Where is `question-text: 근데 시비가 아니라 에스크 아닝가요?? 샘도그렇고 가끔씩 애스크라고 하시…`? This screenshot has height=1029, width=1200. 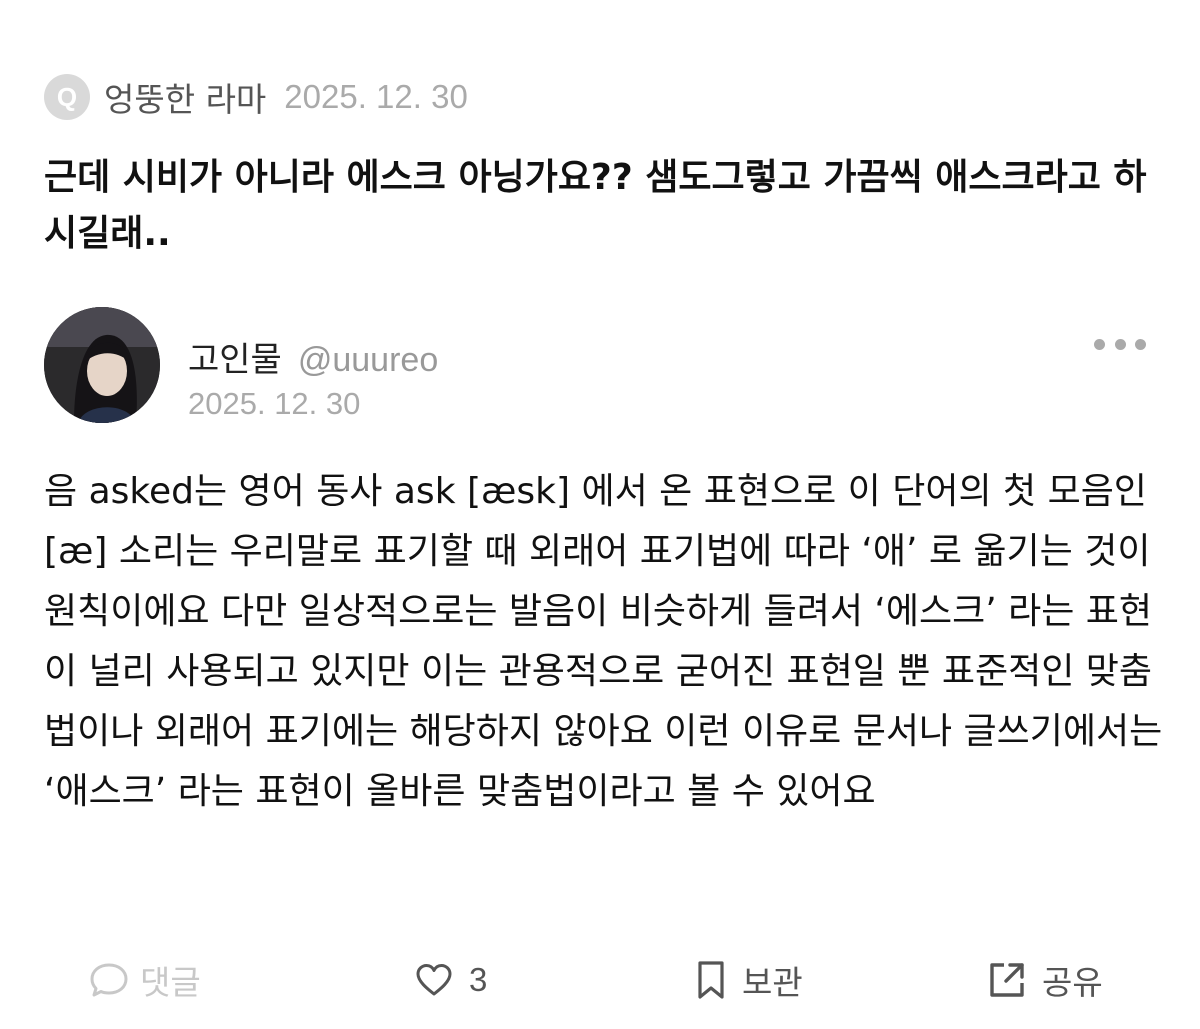
question-text: 근데 시비가 아니라 에스크 아닝가요?? 샘도그렇고 가끔씩 애스크라고 하시… is located at coordinates (595, 205).